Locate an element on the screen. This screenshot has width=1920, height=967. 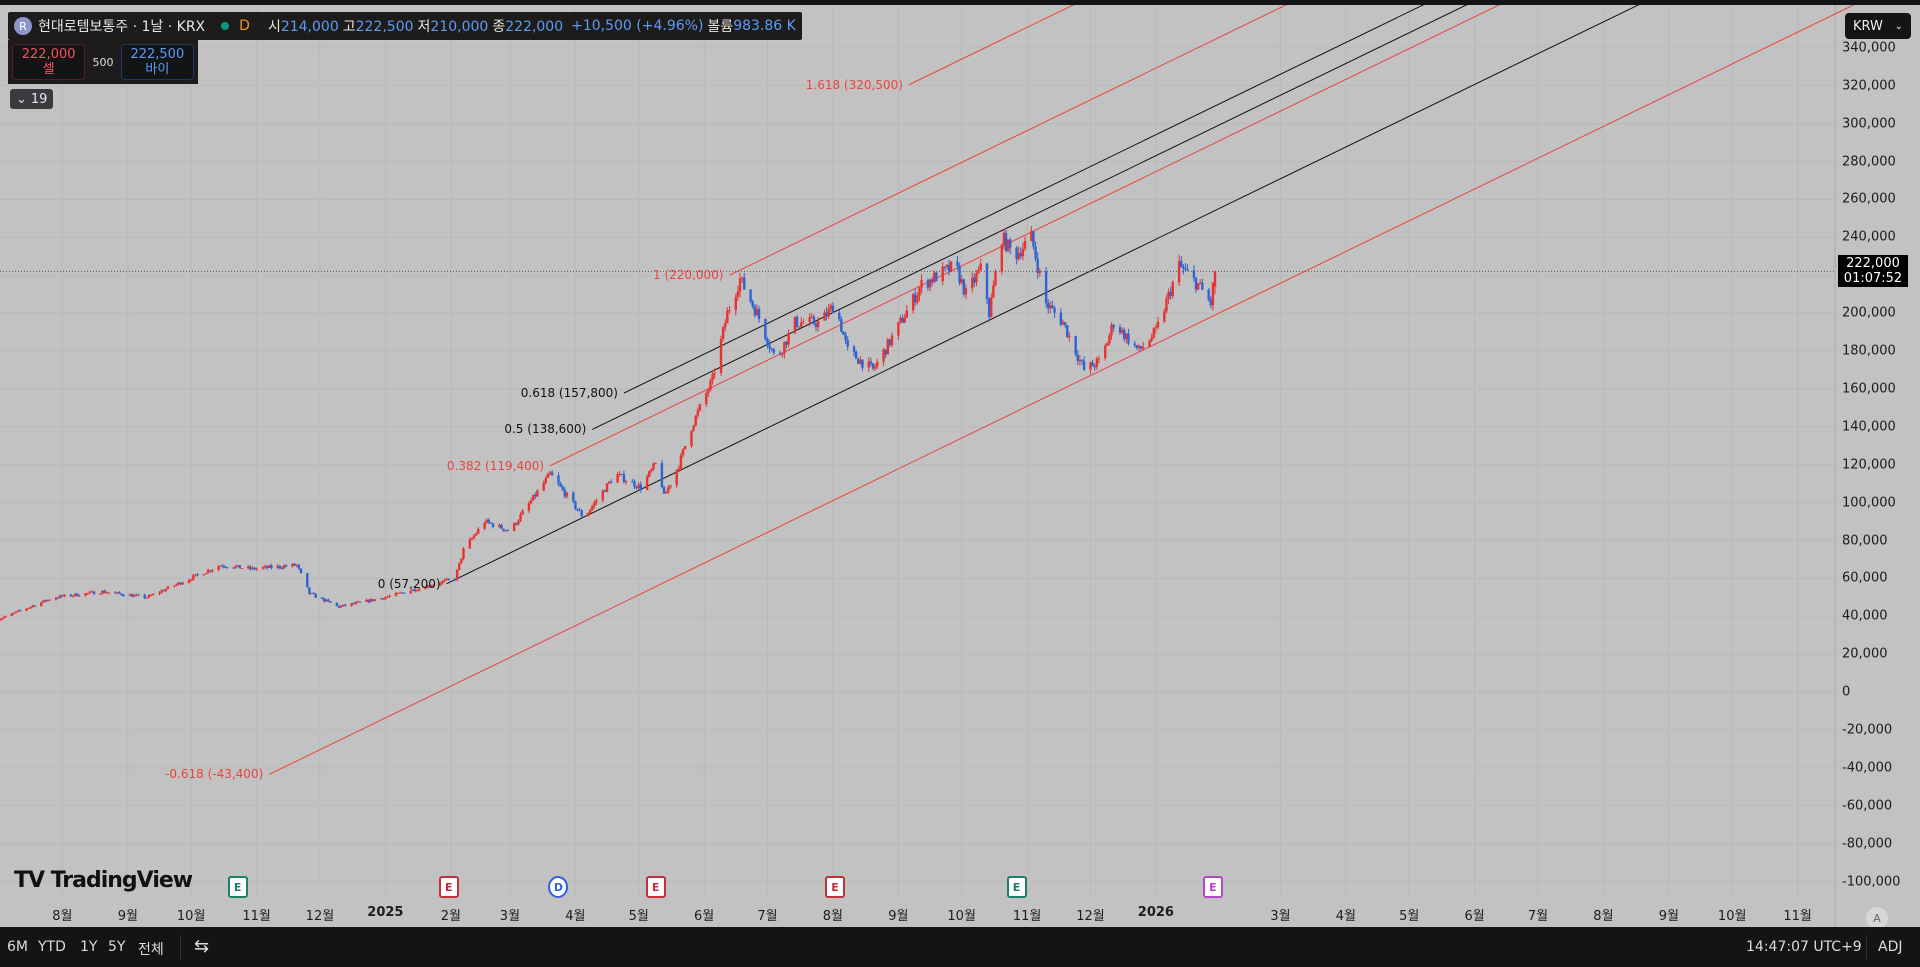
price-tick: 160,000 is located at coordinates (1869, 389).